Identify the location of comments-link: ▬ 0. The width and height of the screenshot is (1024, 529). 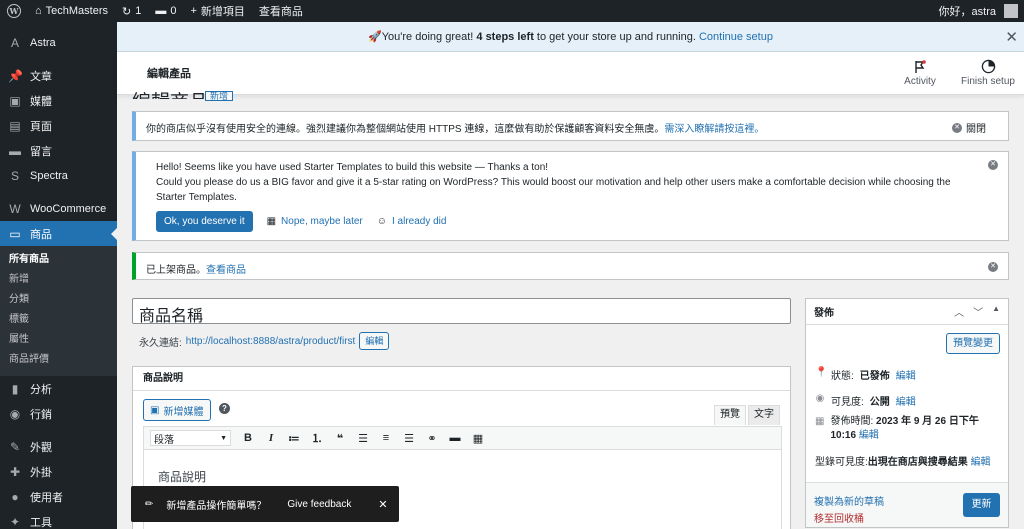
(165, 11).